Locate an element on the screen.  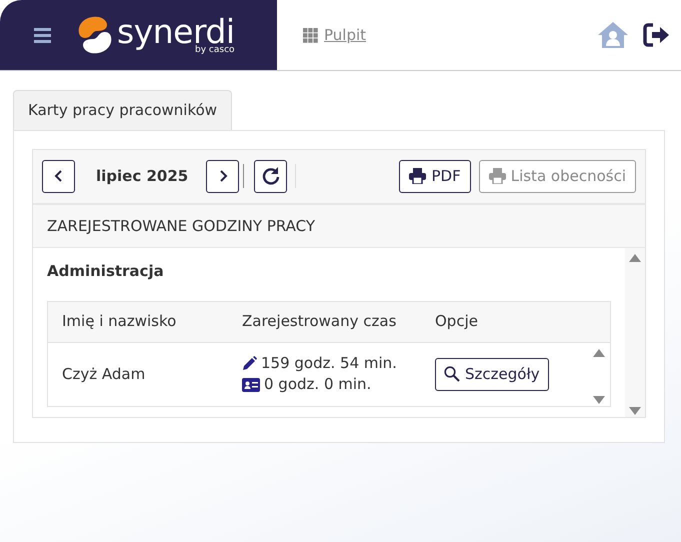
group-title: Administracja is located at coordinates (106, 271).